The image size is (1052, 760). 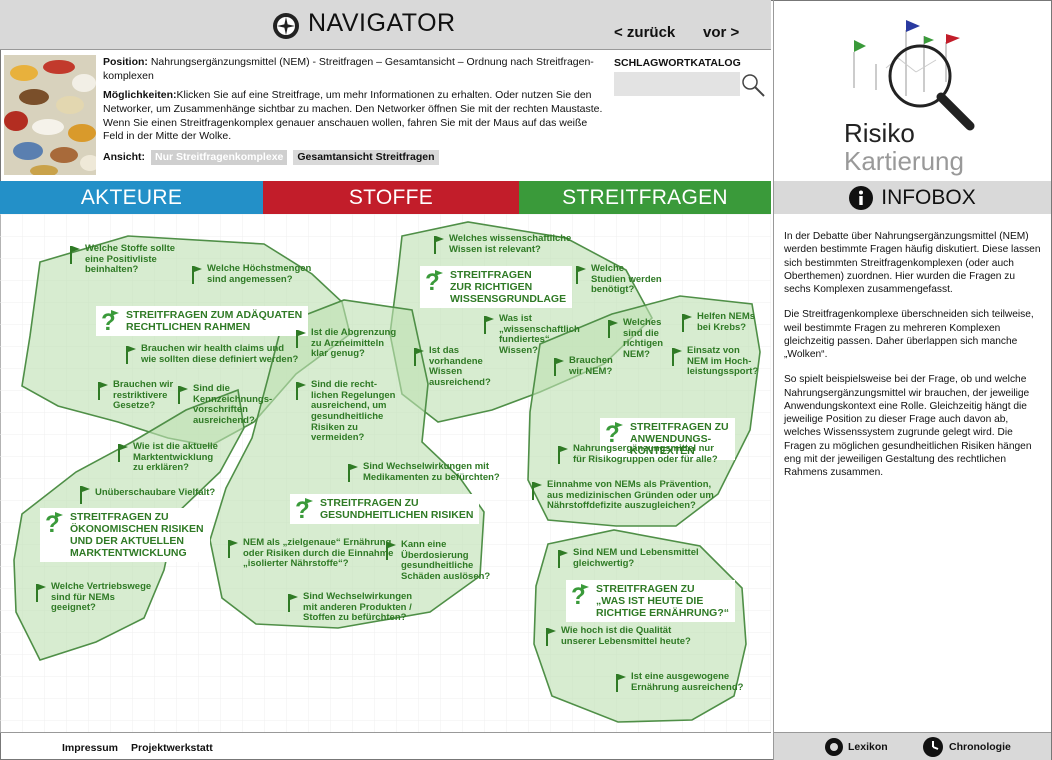 What do you see at coordinates (643, 338) in the screenshot?
I see `question-text: Welches sind die richtigen NEM?` at bounding box center [643, 338].